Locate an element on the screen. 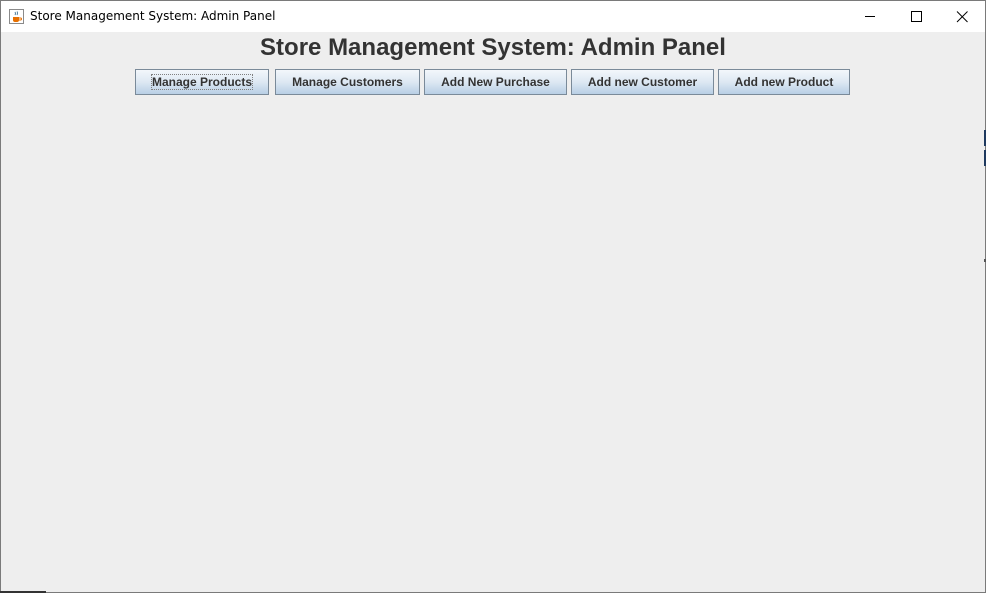  window-title: Store Management System: Admin Panel is located at coordinates (153, 16).